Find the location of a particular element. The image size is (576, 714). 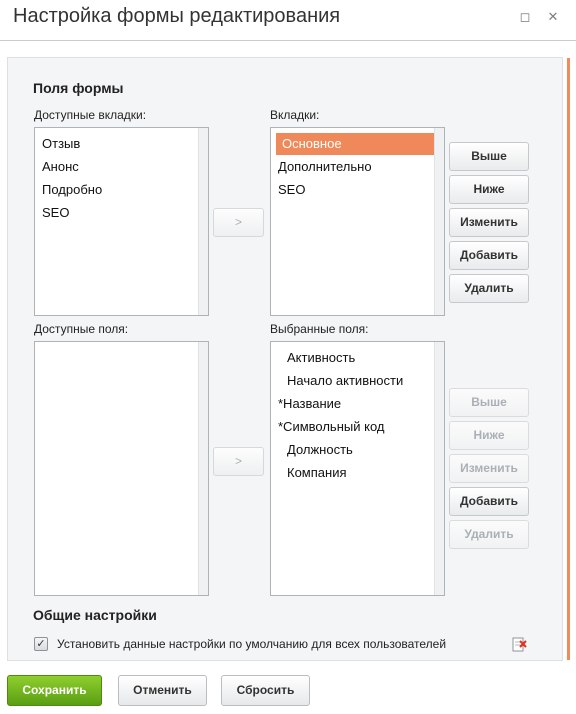

field-up-button: Выше is located at coordinates (489, 402).